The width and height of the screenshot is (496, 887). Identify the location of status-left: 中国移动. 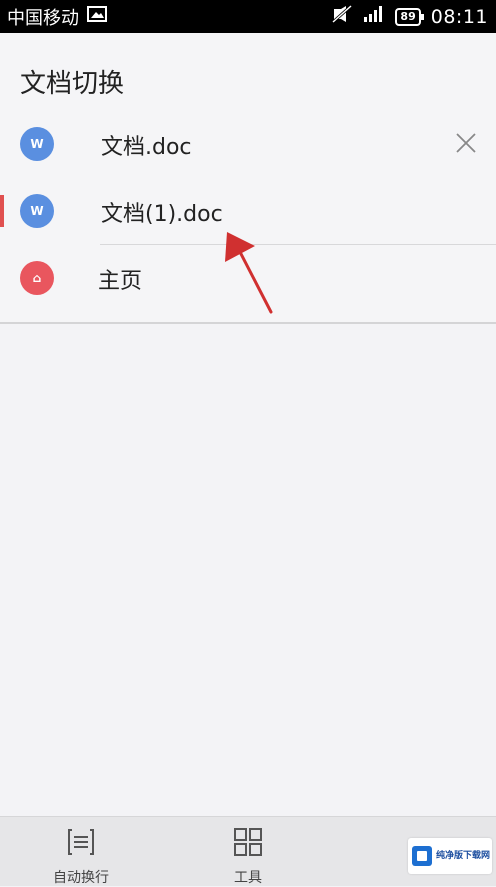
(57, 17).